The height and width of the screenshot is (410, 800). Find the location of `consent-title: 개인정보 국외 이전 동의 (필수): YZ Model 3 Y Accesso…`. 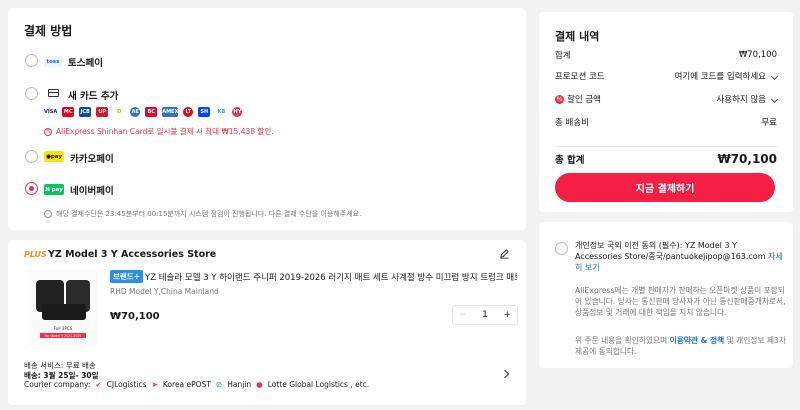

consent-title: 개인정보 국외 이전 동의 (필수): YZ Model 3 Y Accesso… is located at coordinates (670, 251).